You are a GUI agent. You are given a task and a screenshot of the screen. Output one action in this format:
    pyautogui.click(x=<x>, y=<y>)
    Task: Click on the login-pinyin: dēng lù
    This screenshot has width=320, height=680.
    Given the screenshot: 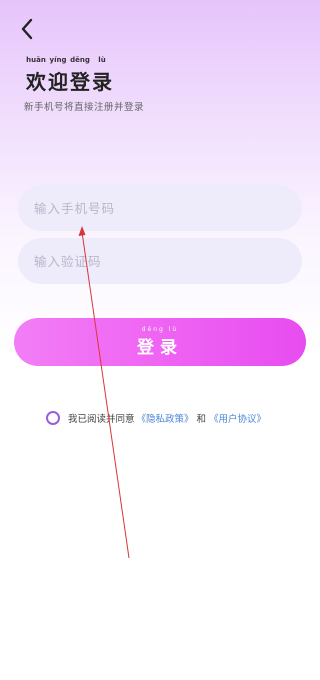 What is the action you would take?
    pyautogui.click(x=160, y=329)
    